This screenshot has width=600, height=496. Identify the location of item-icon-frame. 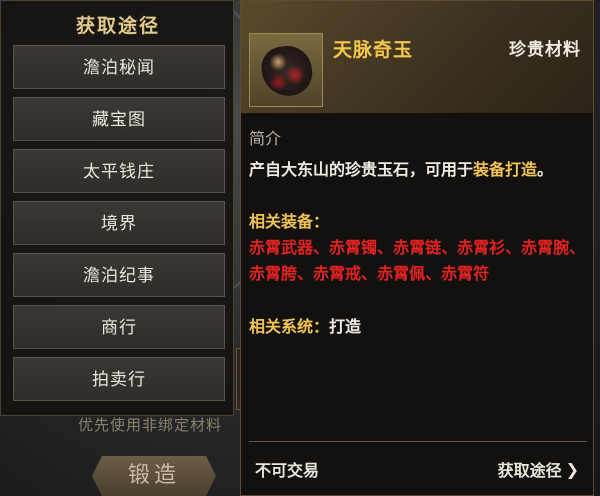
(286, 70).